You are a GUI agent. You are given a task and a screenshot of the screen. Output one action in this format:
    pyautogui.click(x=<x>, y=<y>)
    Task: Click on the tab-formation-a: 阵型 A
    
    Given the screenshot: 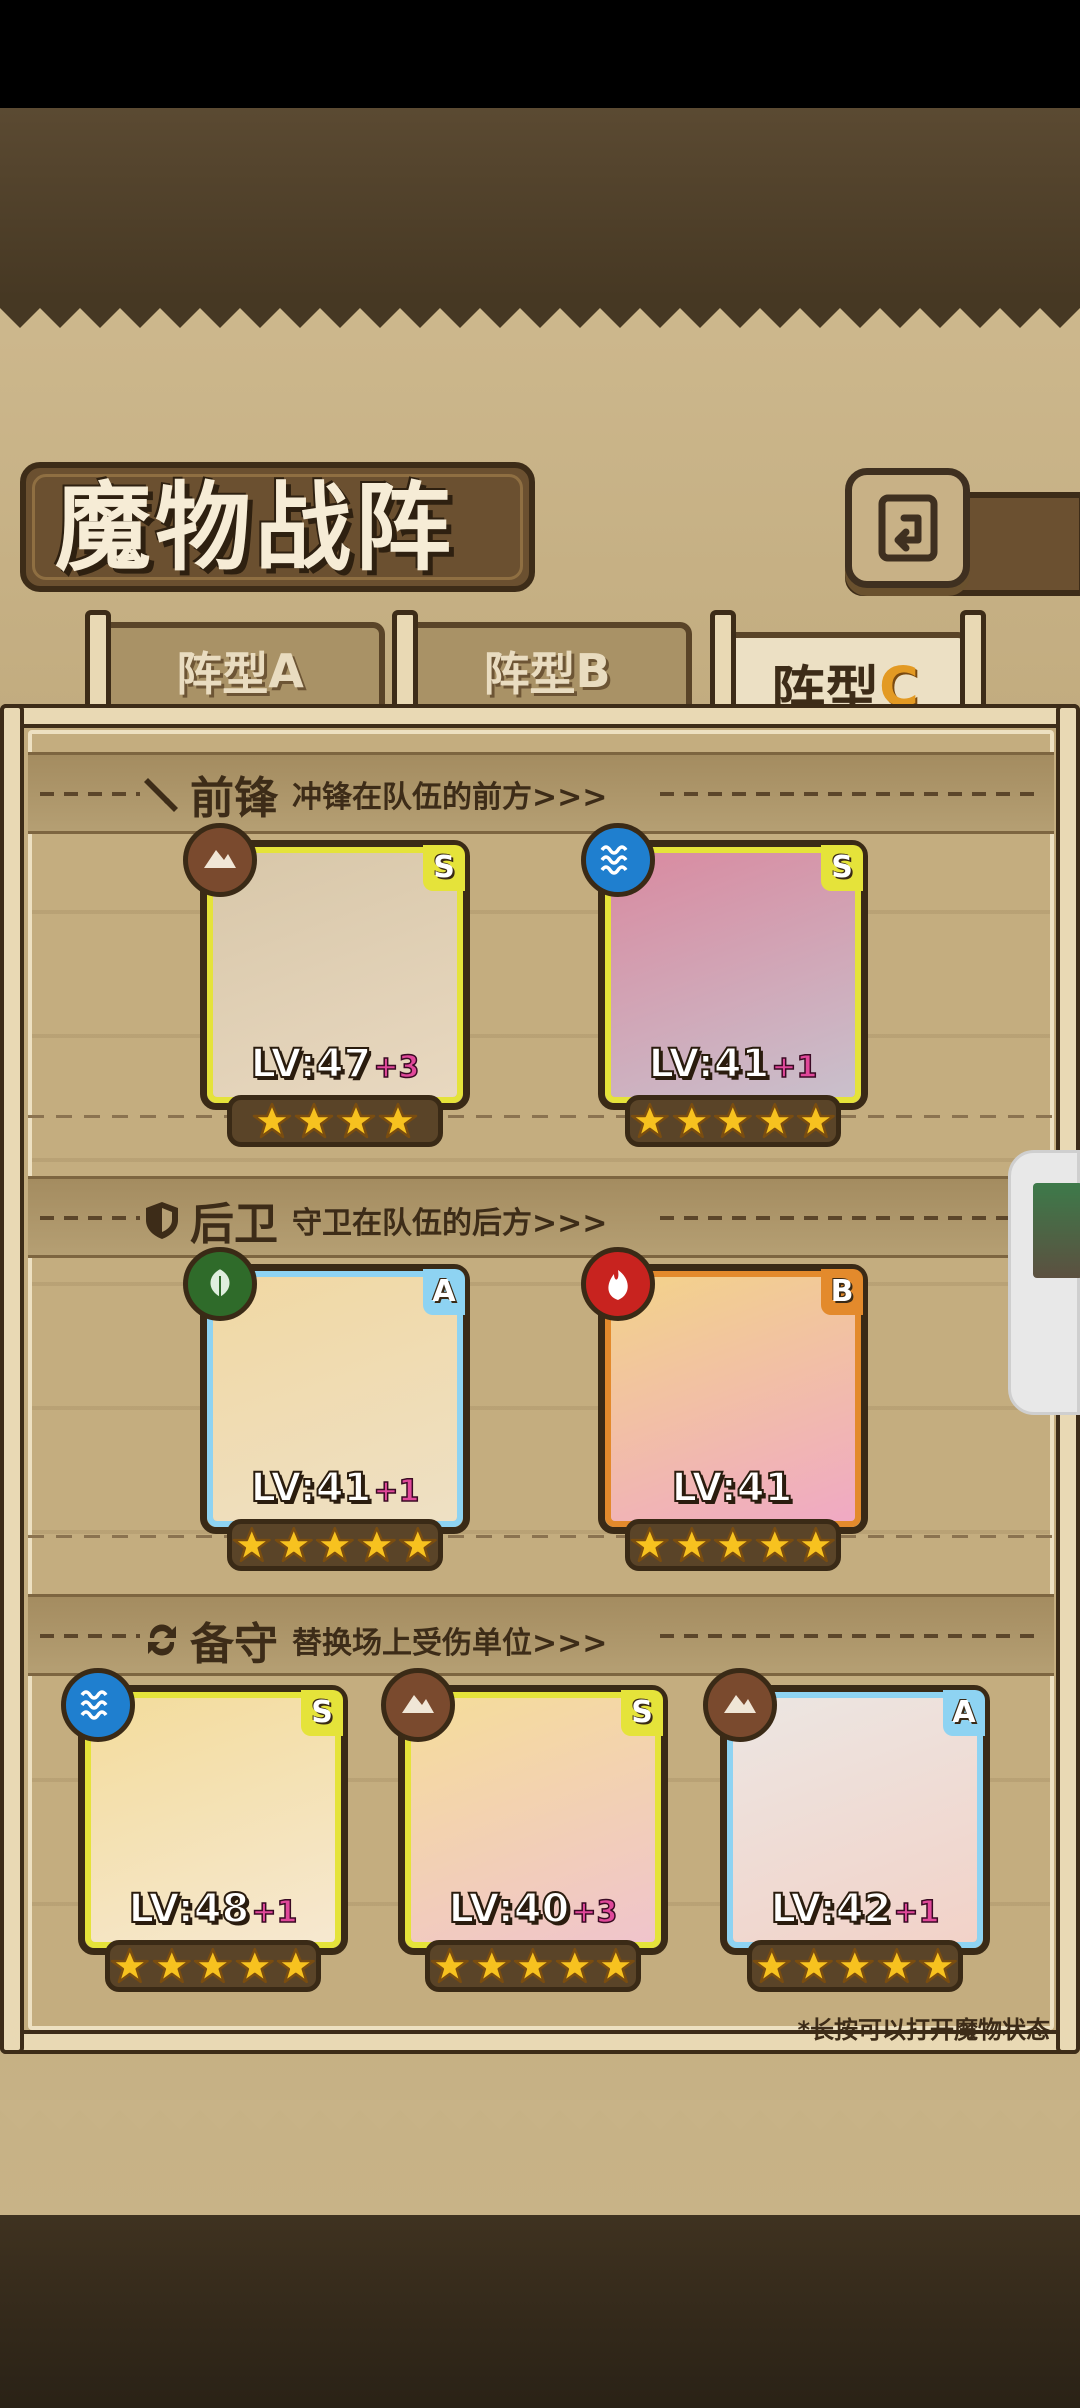 What is the action you would take?
    pyautogui.click(x=240, y=668)
    